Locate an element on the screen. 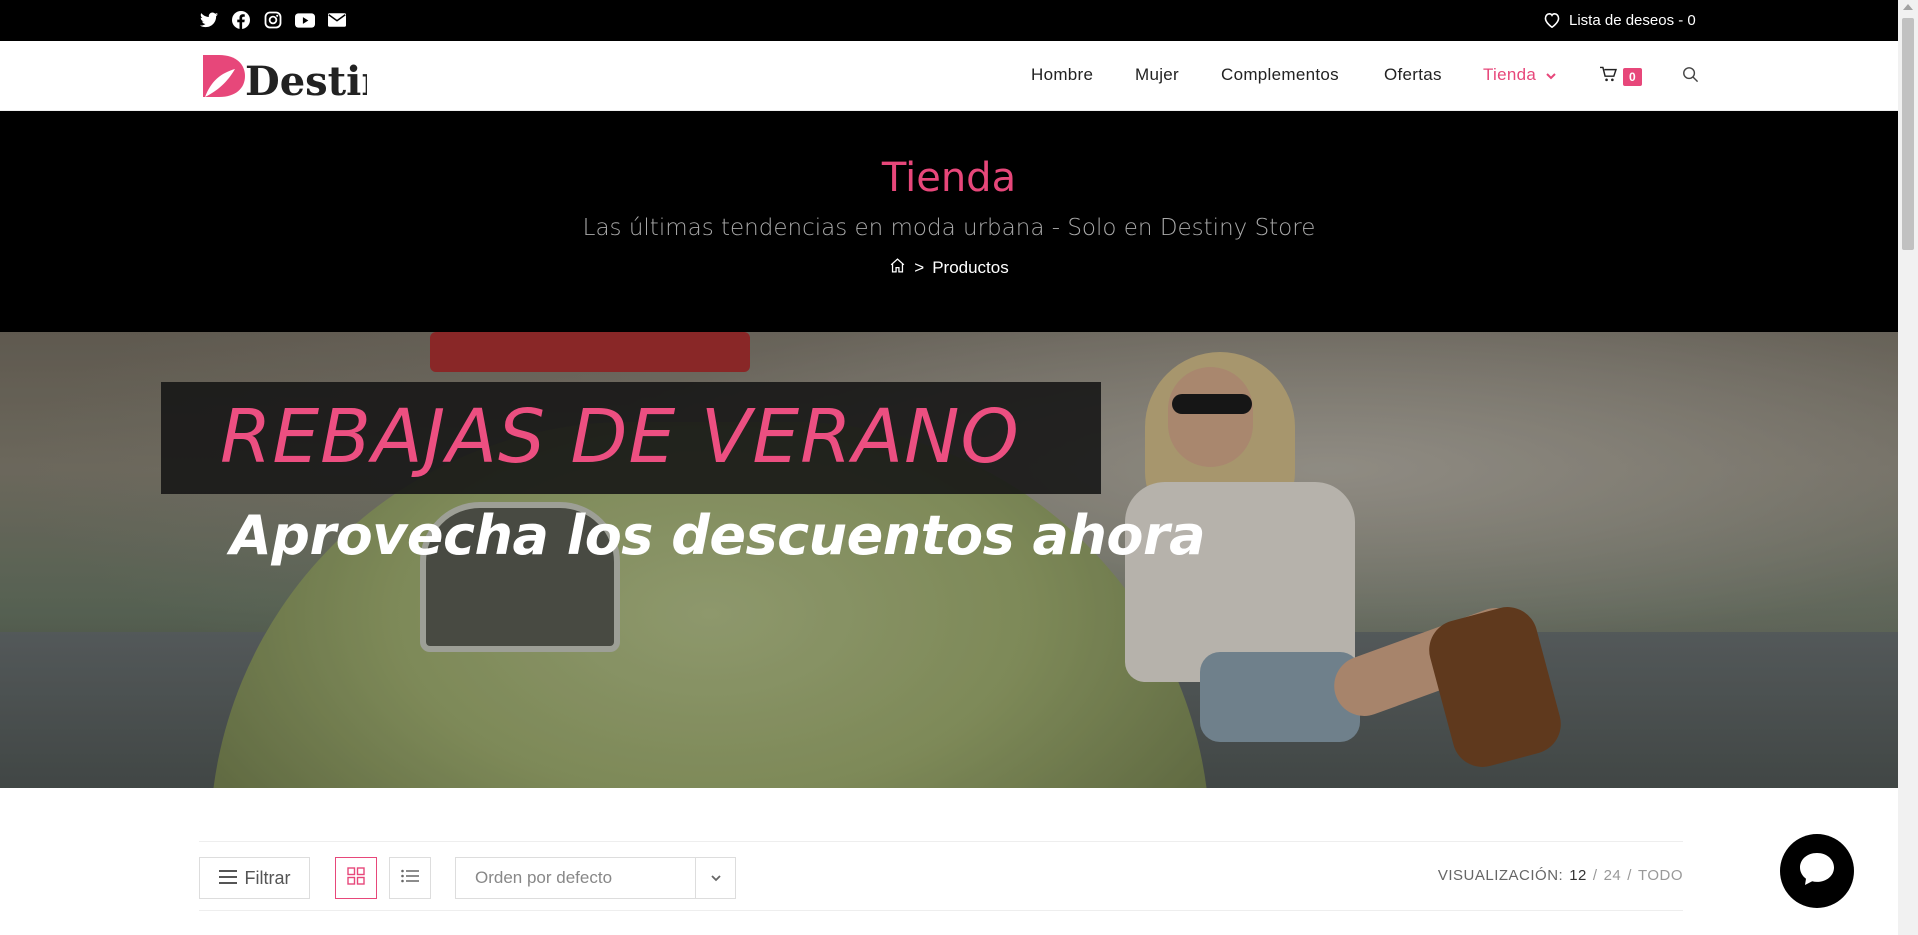 The height and width of the screenshot is (935, 1918). list-view-button is located at coordinates (410, 878).